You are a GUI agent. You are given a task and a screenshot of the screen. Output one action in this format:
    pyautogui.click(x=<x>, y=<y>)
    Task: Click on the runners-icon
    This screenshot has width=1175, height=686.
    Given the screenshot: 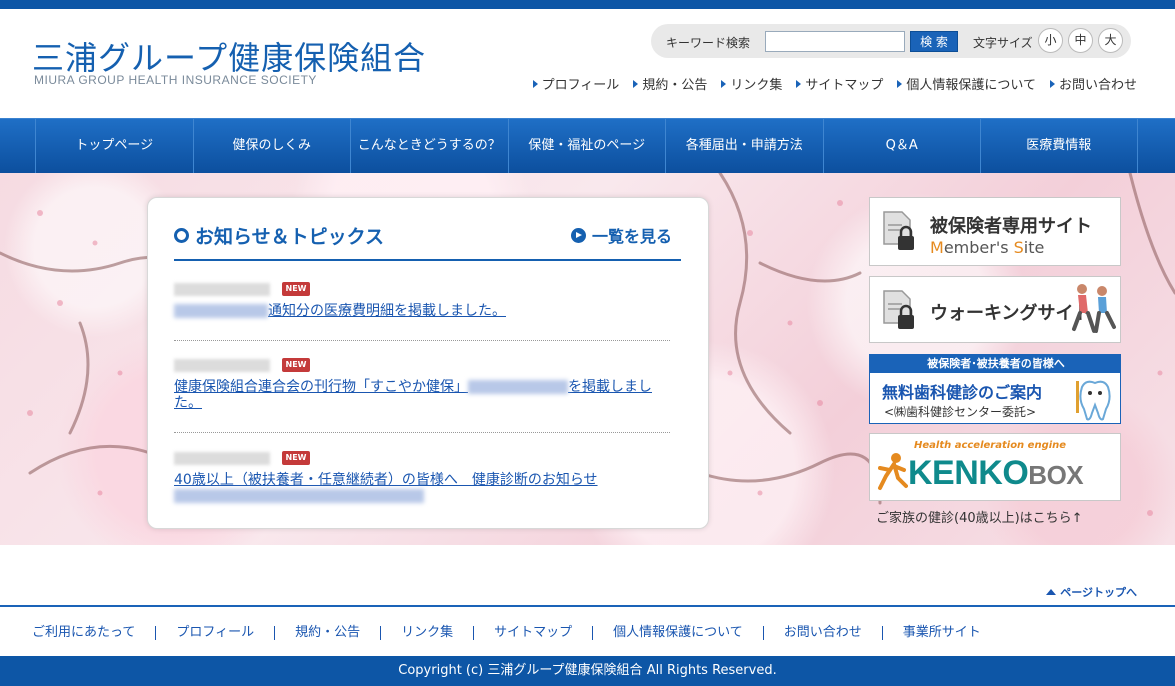 What is the action you would take?
    pyautogui.click(x=1094, y=308)
    